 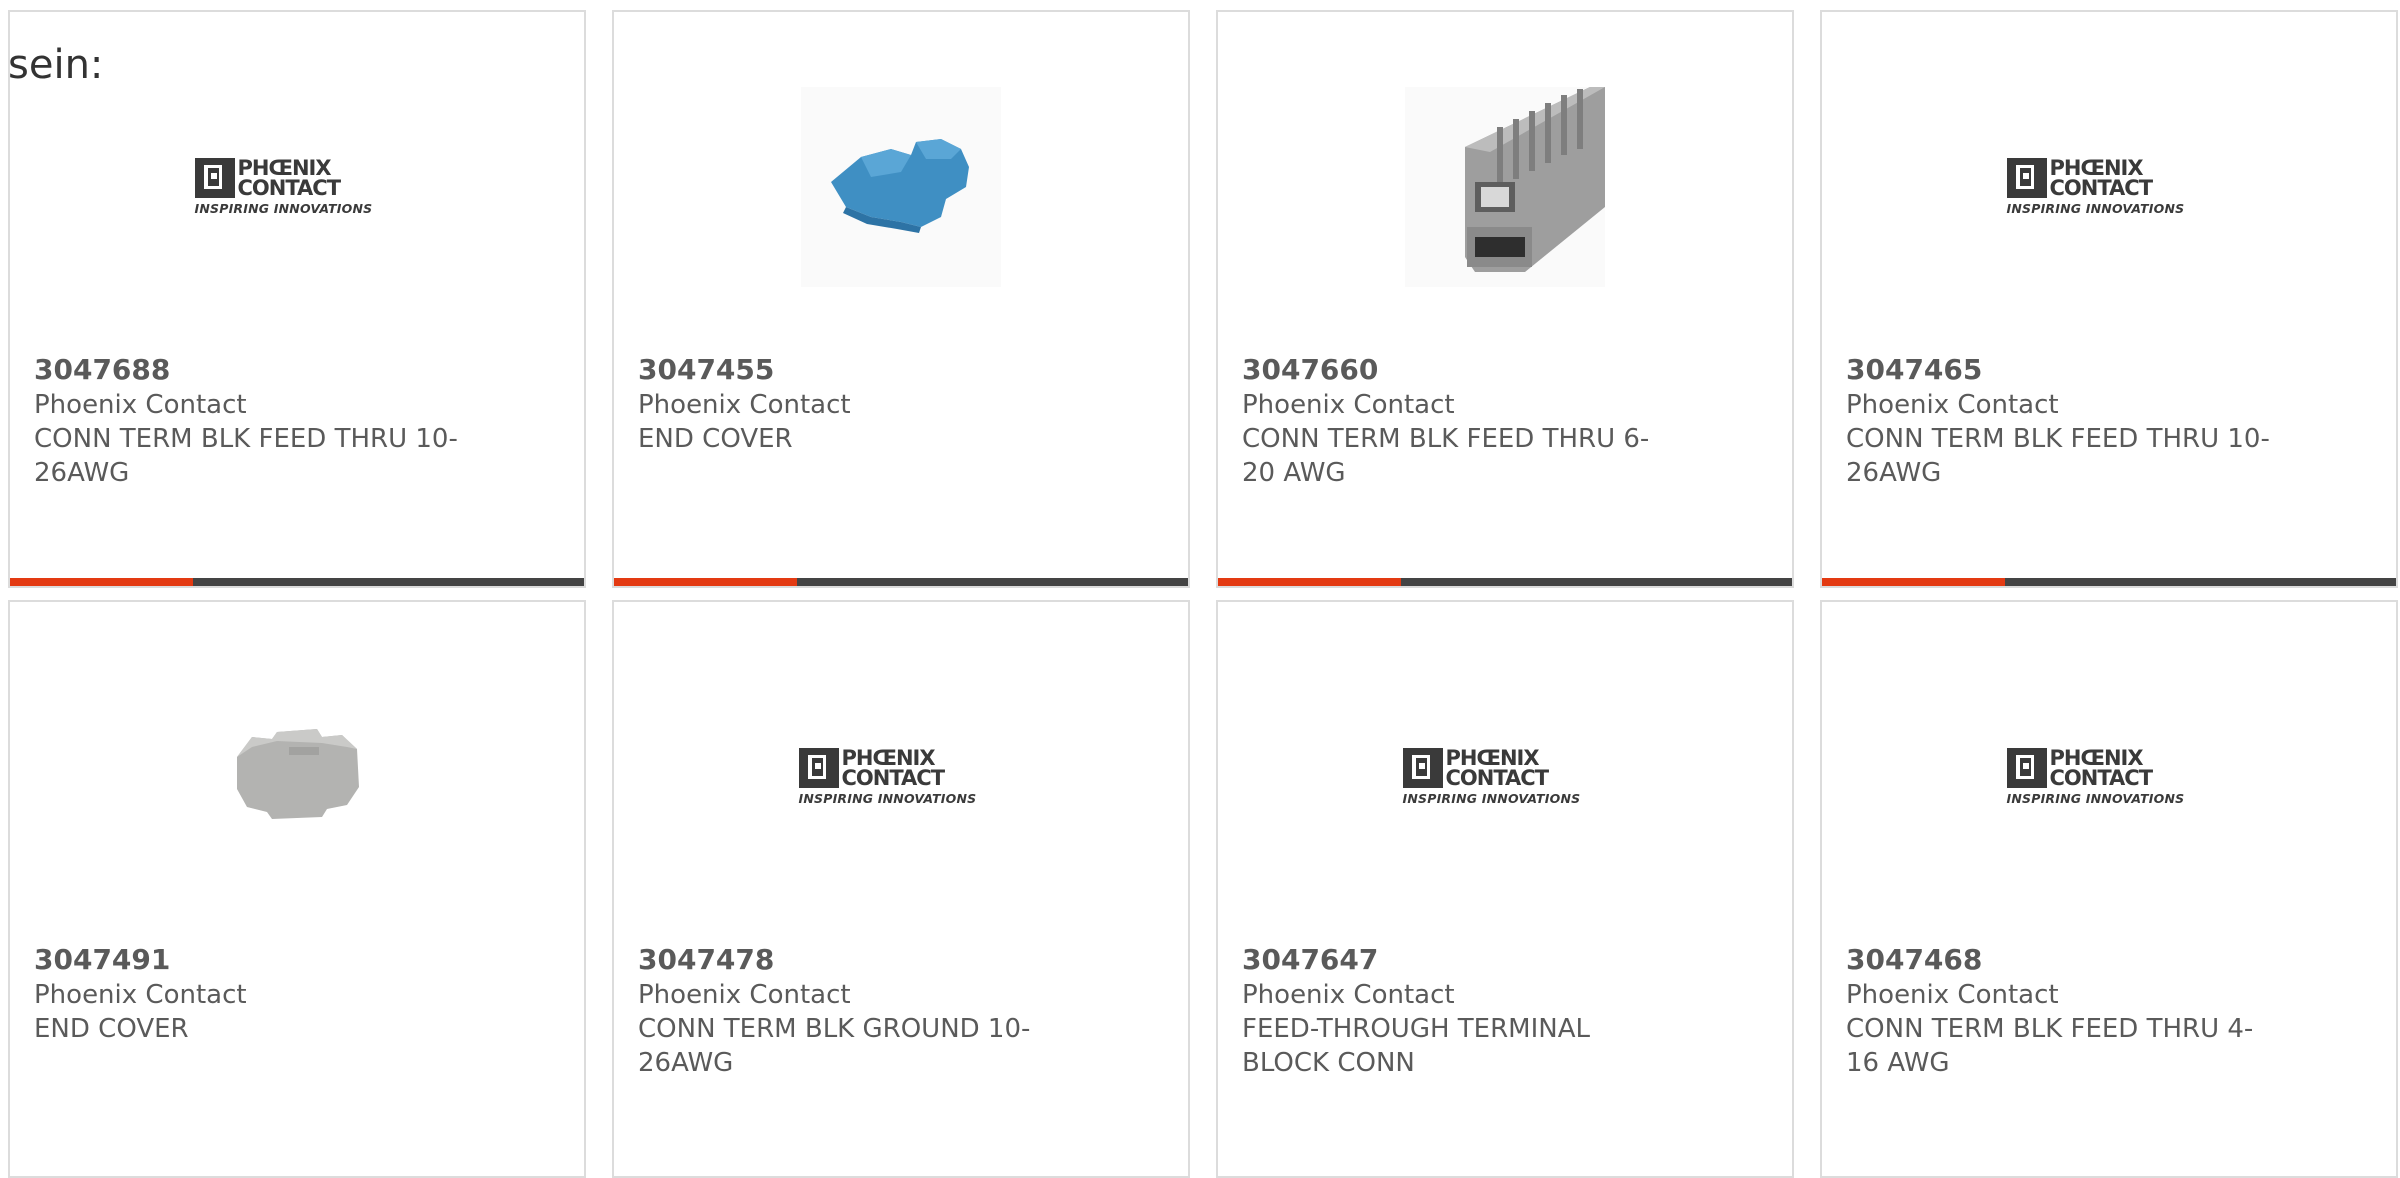 I want to click on part-number: 3047468, so click(x=2056, y=960).